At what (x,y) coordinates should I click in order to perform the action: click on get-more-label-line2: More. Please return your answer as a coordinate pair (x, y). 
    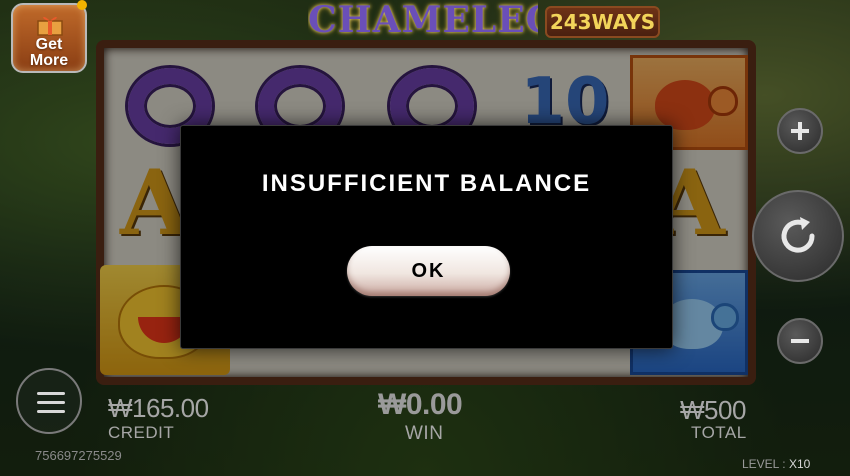
    Looking at the image, I should click on (49, 60).